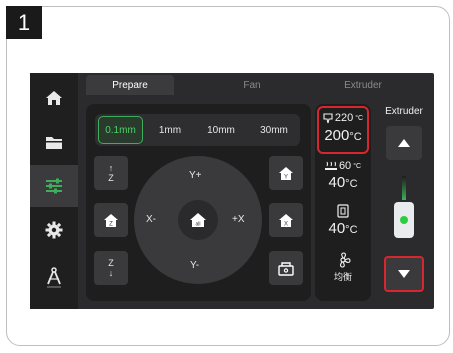 This screenshot has height=353, width=453. I want to click on home-x-button: X, so click(286, 220).